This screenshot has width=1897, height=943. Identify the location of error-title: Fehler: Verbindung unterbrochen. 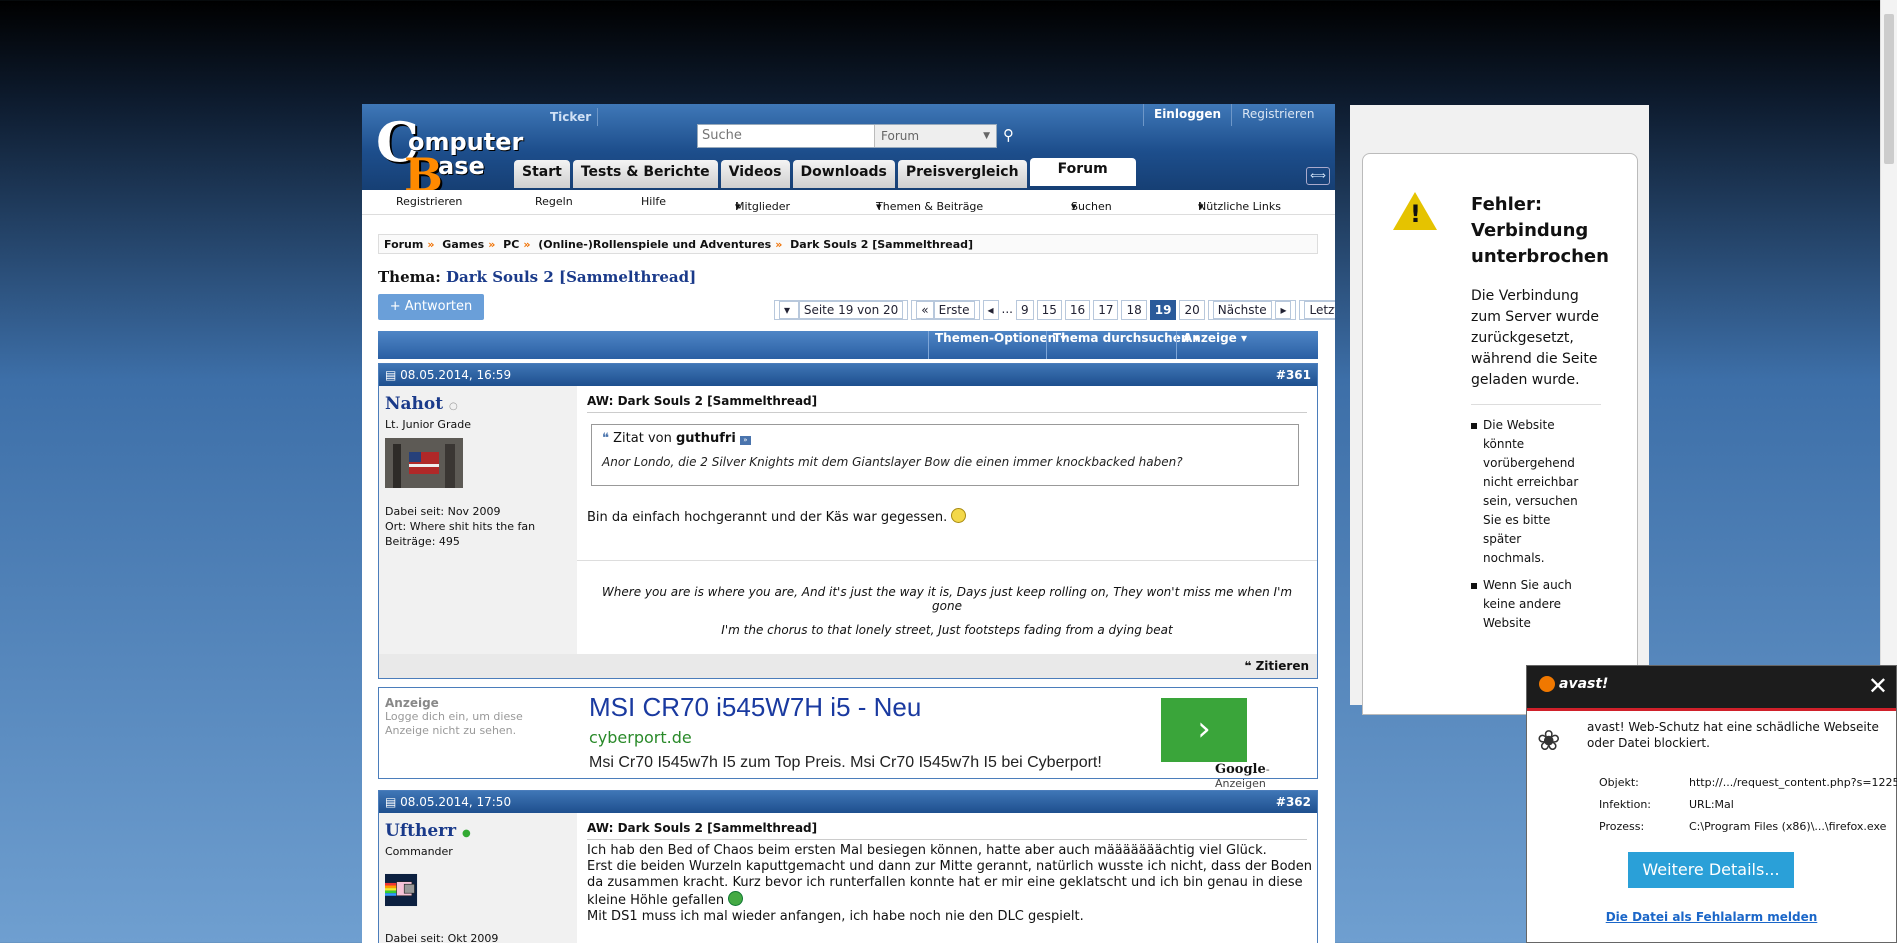
(1540, 230).